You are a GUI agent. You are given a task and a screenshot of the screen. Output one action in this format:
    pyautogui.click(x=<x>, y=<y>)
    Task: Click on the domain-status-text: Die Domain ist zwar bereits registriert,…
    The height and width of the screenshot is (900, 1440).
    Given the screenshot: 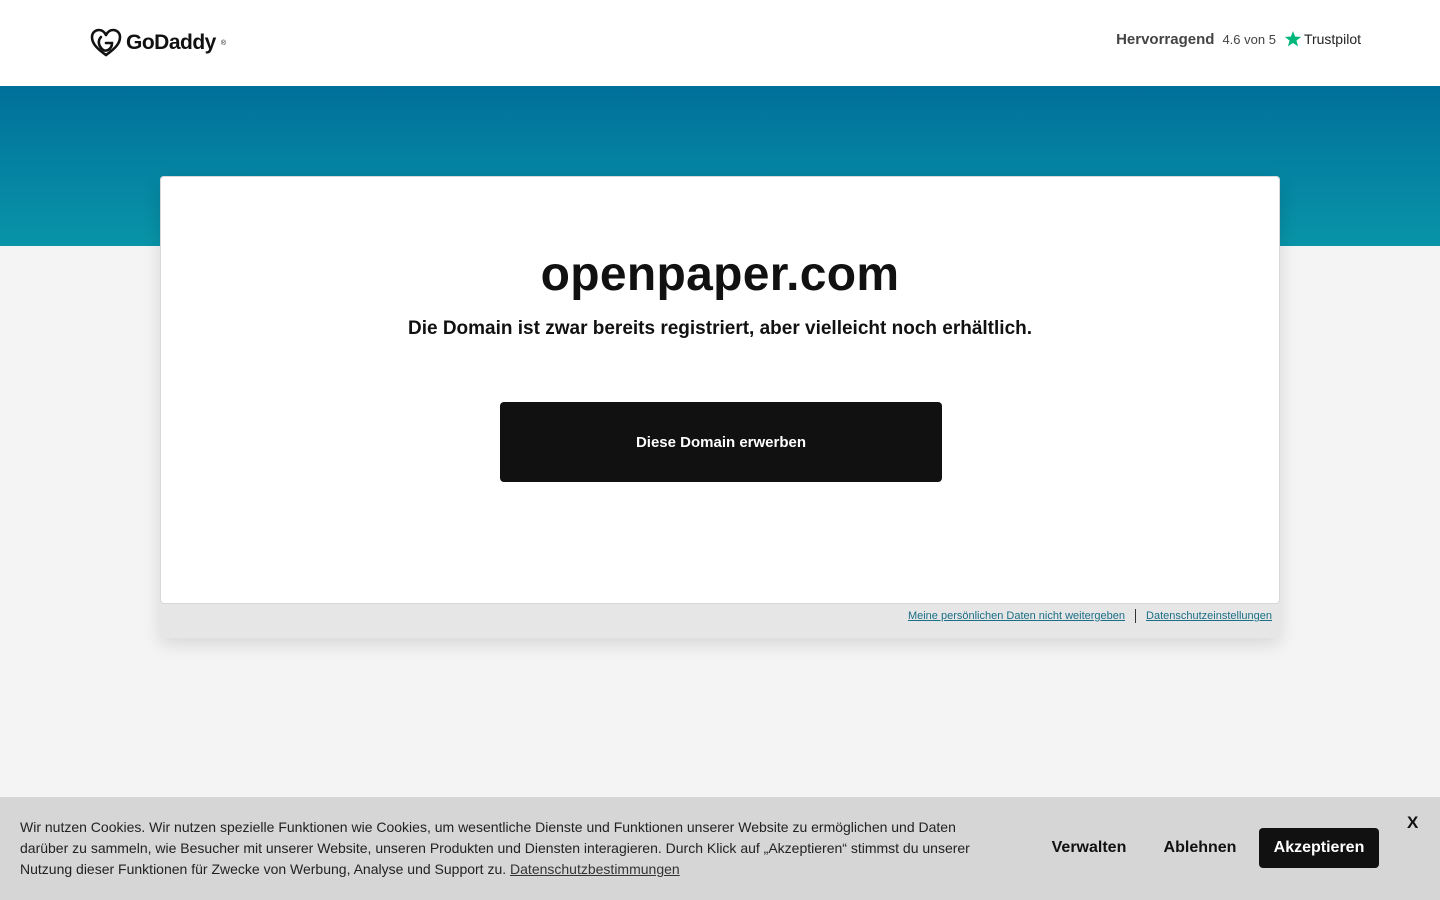 What is the action you would take?
    pyautogui.click(x=720, y=328)
    